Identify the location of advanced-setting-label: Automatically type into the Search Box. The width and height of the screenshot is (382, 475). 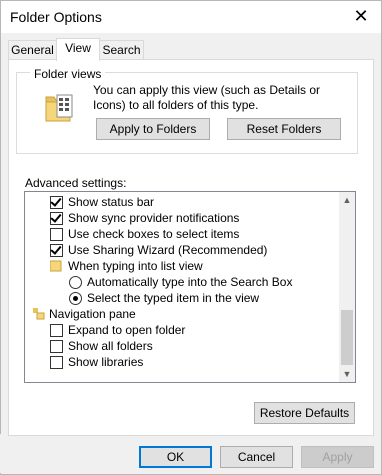
(190, 282).